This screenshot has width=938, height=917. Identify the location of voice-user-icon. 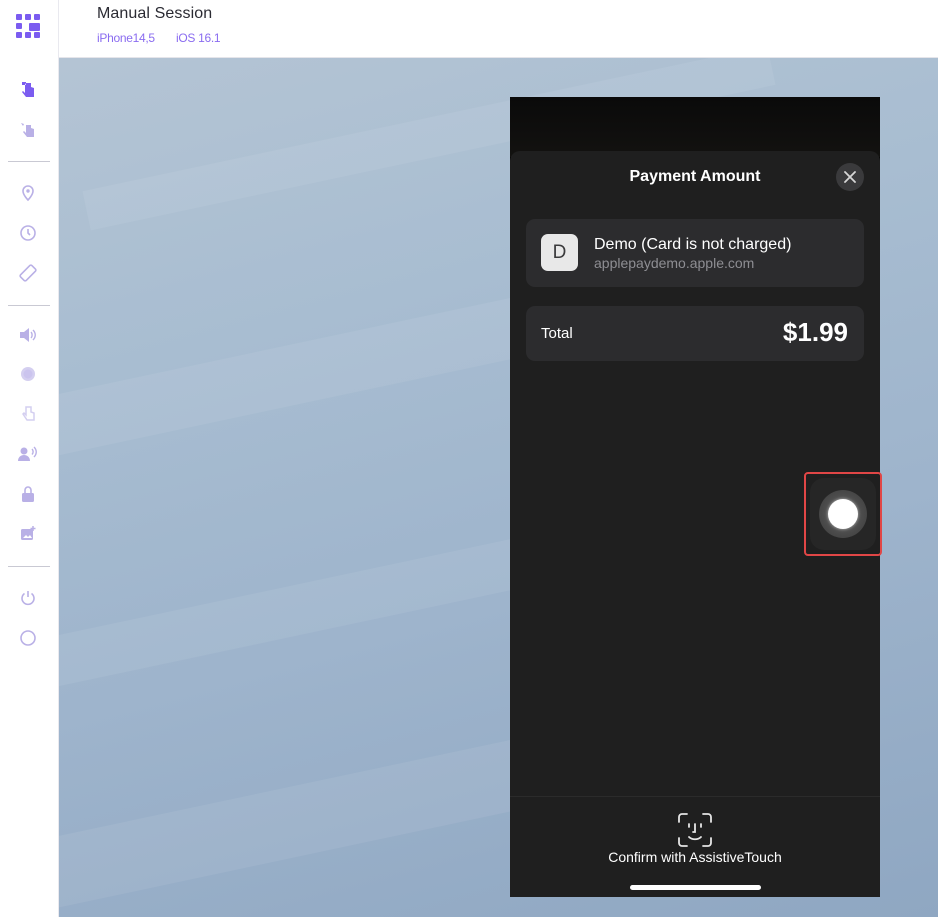
(28, 454).